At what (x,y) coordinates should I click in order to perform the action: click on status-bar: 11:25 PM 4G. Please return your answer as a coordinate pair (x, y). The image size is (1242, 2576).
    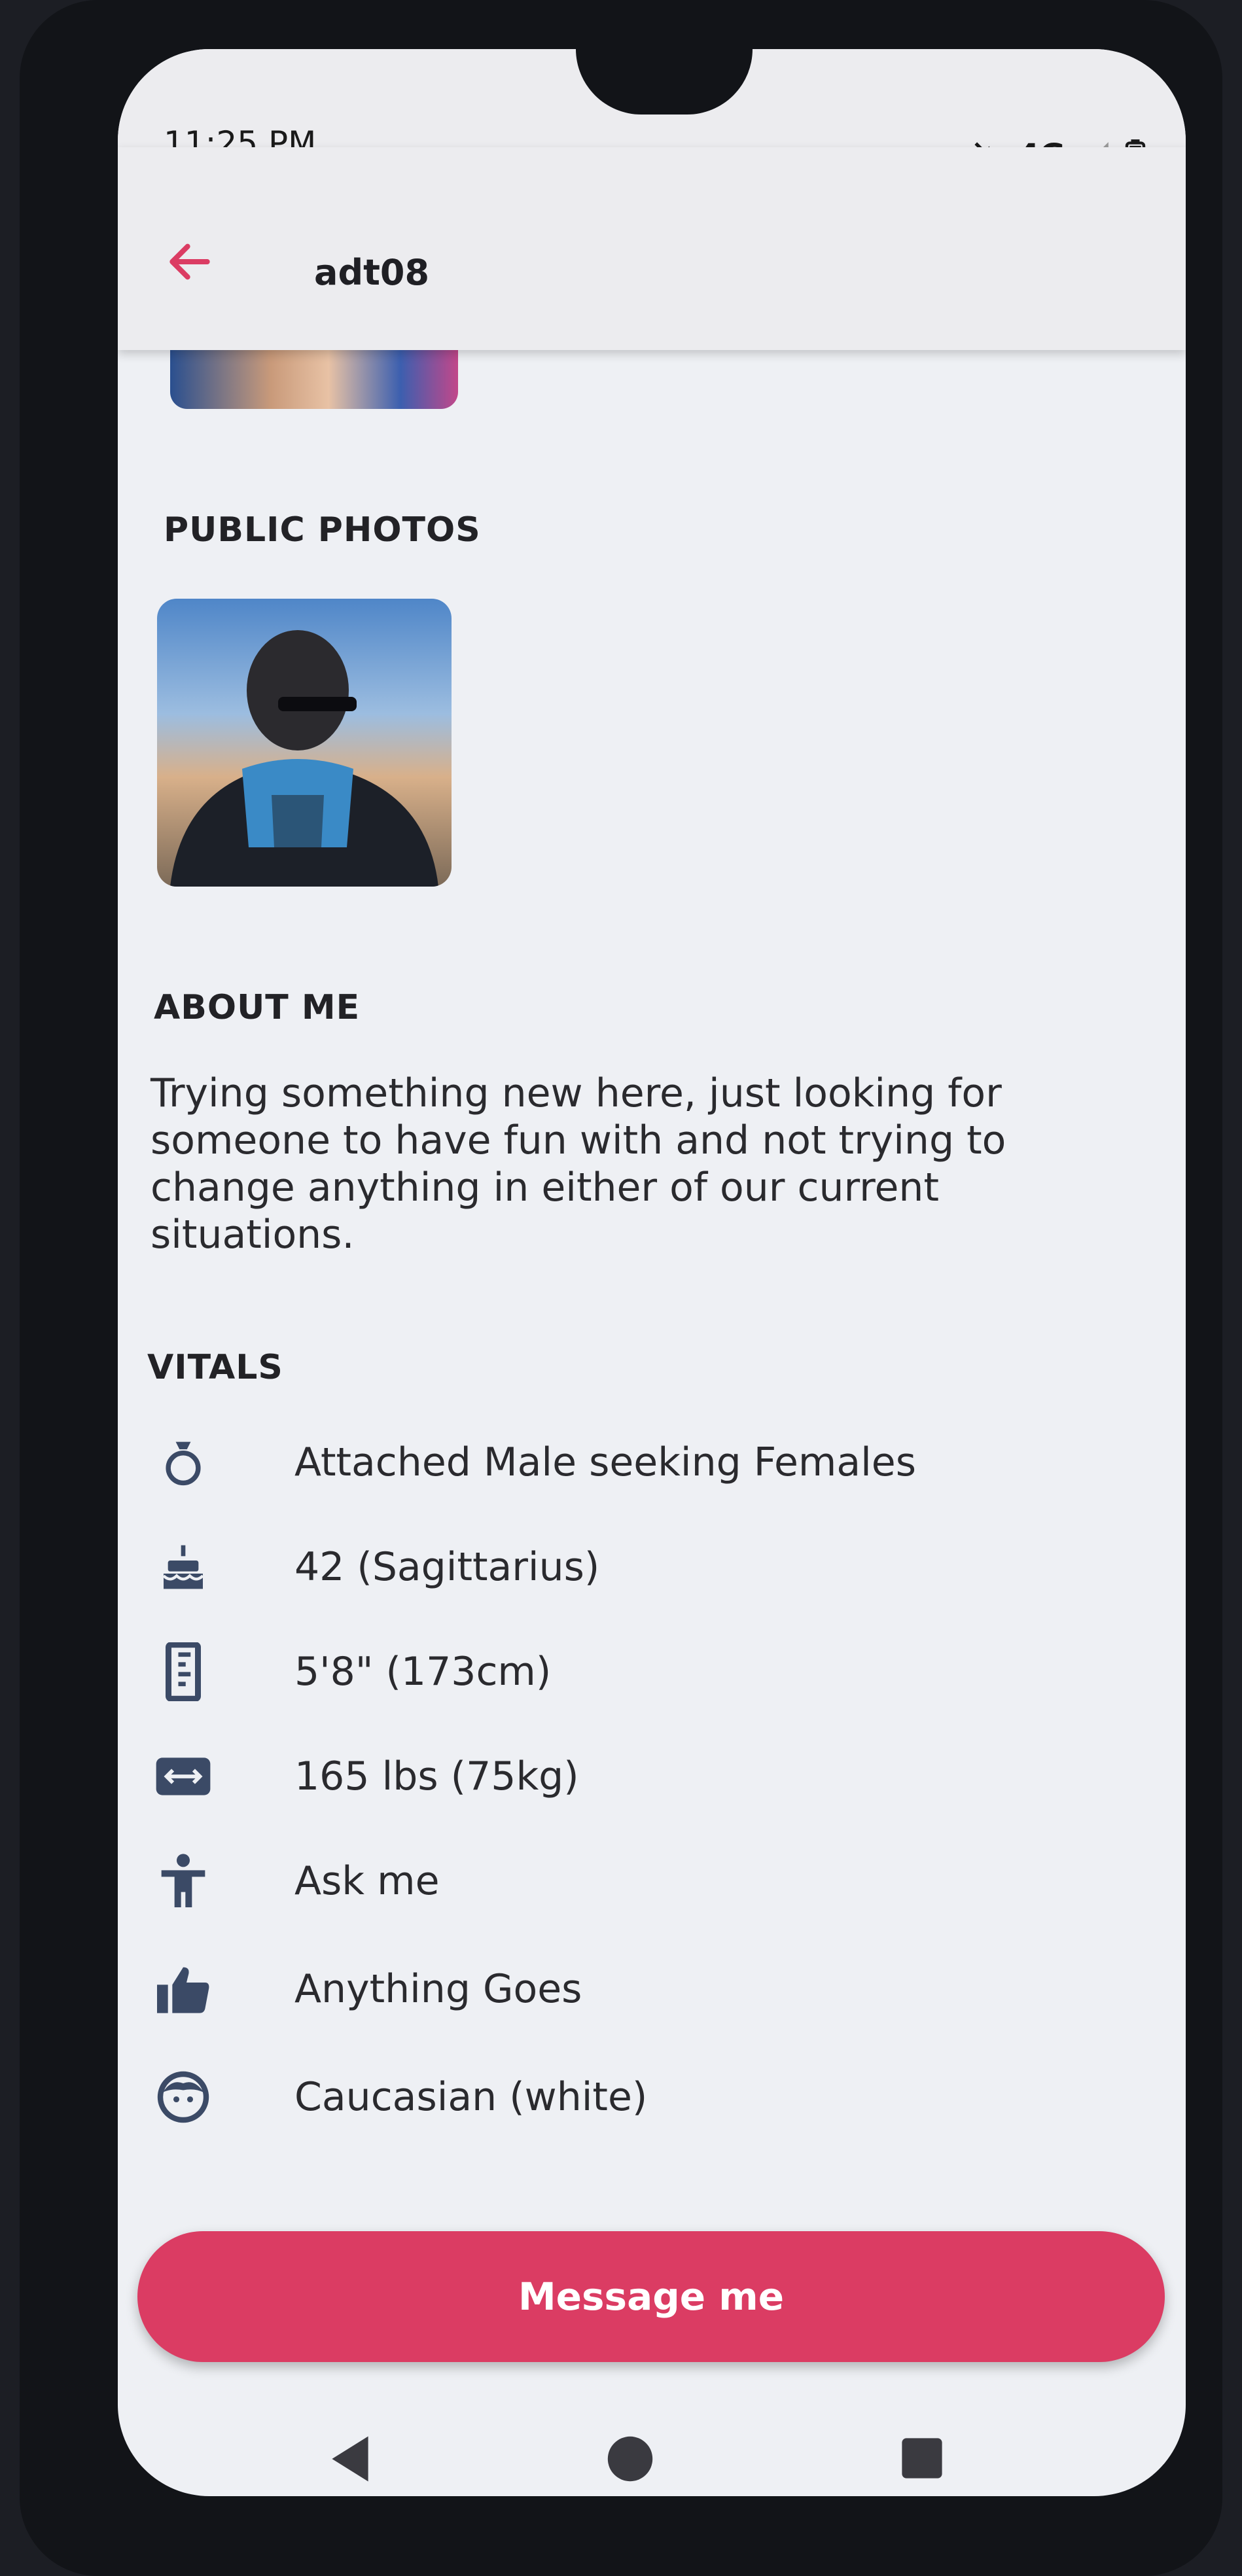
    Looking at the image, I should click on (652, 112).